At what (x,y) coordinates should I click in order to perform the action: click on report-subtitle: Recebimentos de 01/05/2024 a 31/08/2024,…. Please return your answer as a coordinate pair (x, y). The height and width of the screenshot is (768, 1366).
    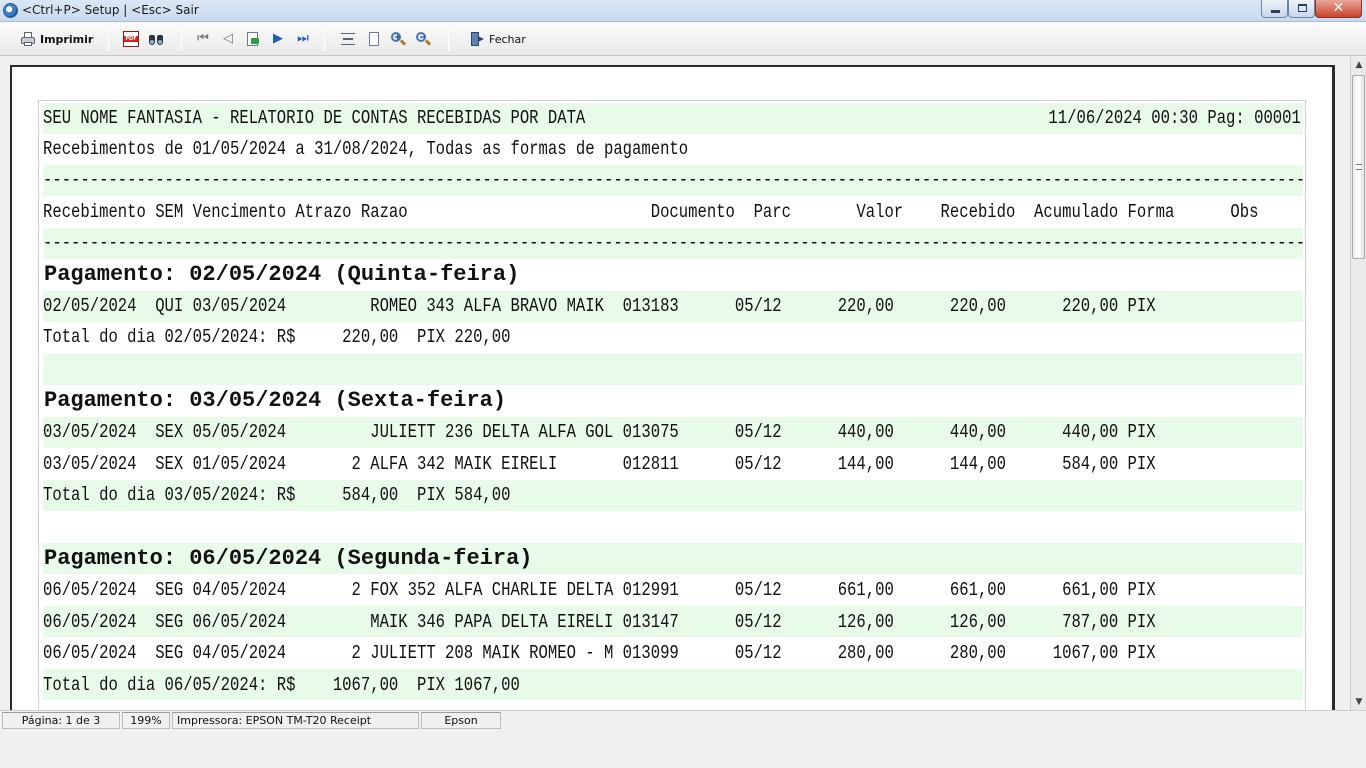
    Looking at the image, I should click on (366, 149).